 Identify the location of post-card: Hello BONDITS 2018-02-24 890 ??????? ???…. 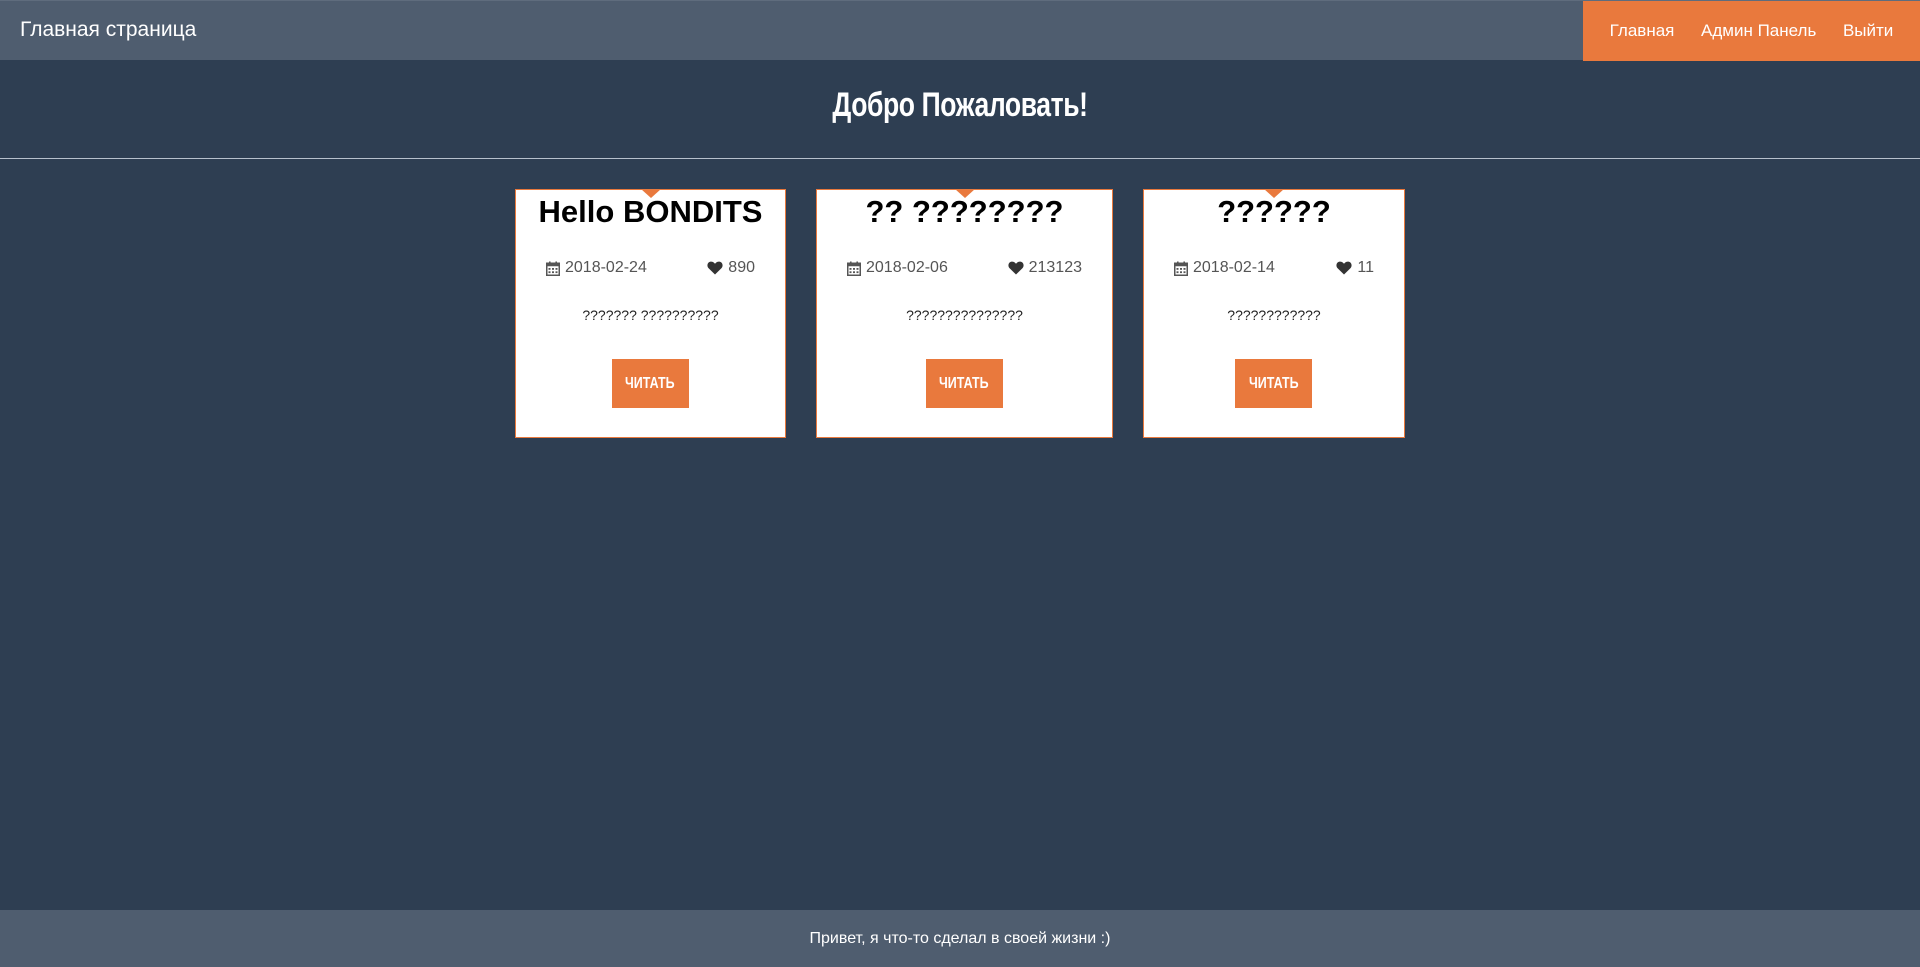
(650, 313).